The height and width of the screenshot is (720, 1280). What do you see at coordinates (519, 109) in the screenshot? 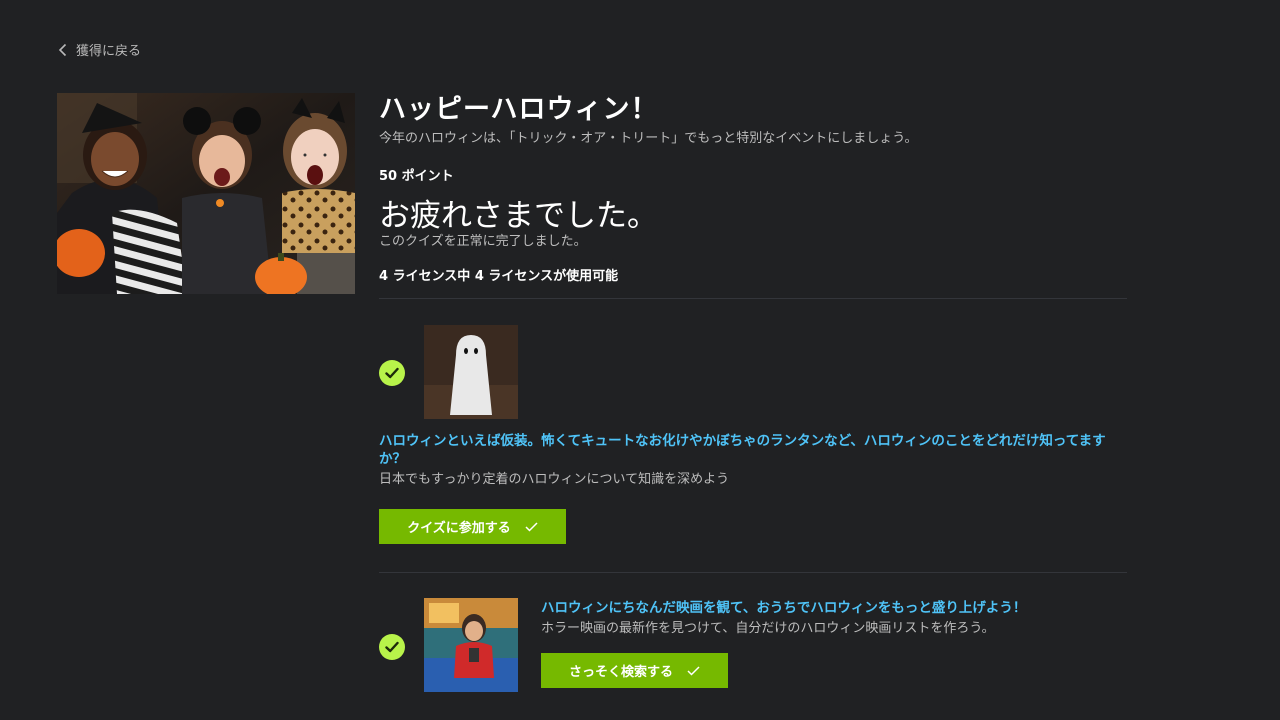
I see `event-title: ハッピーハロウィン！` at bounding box center [519, 109].